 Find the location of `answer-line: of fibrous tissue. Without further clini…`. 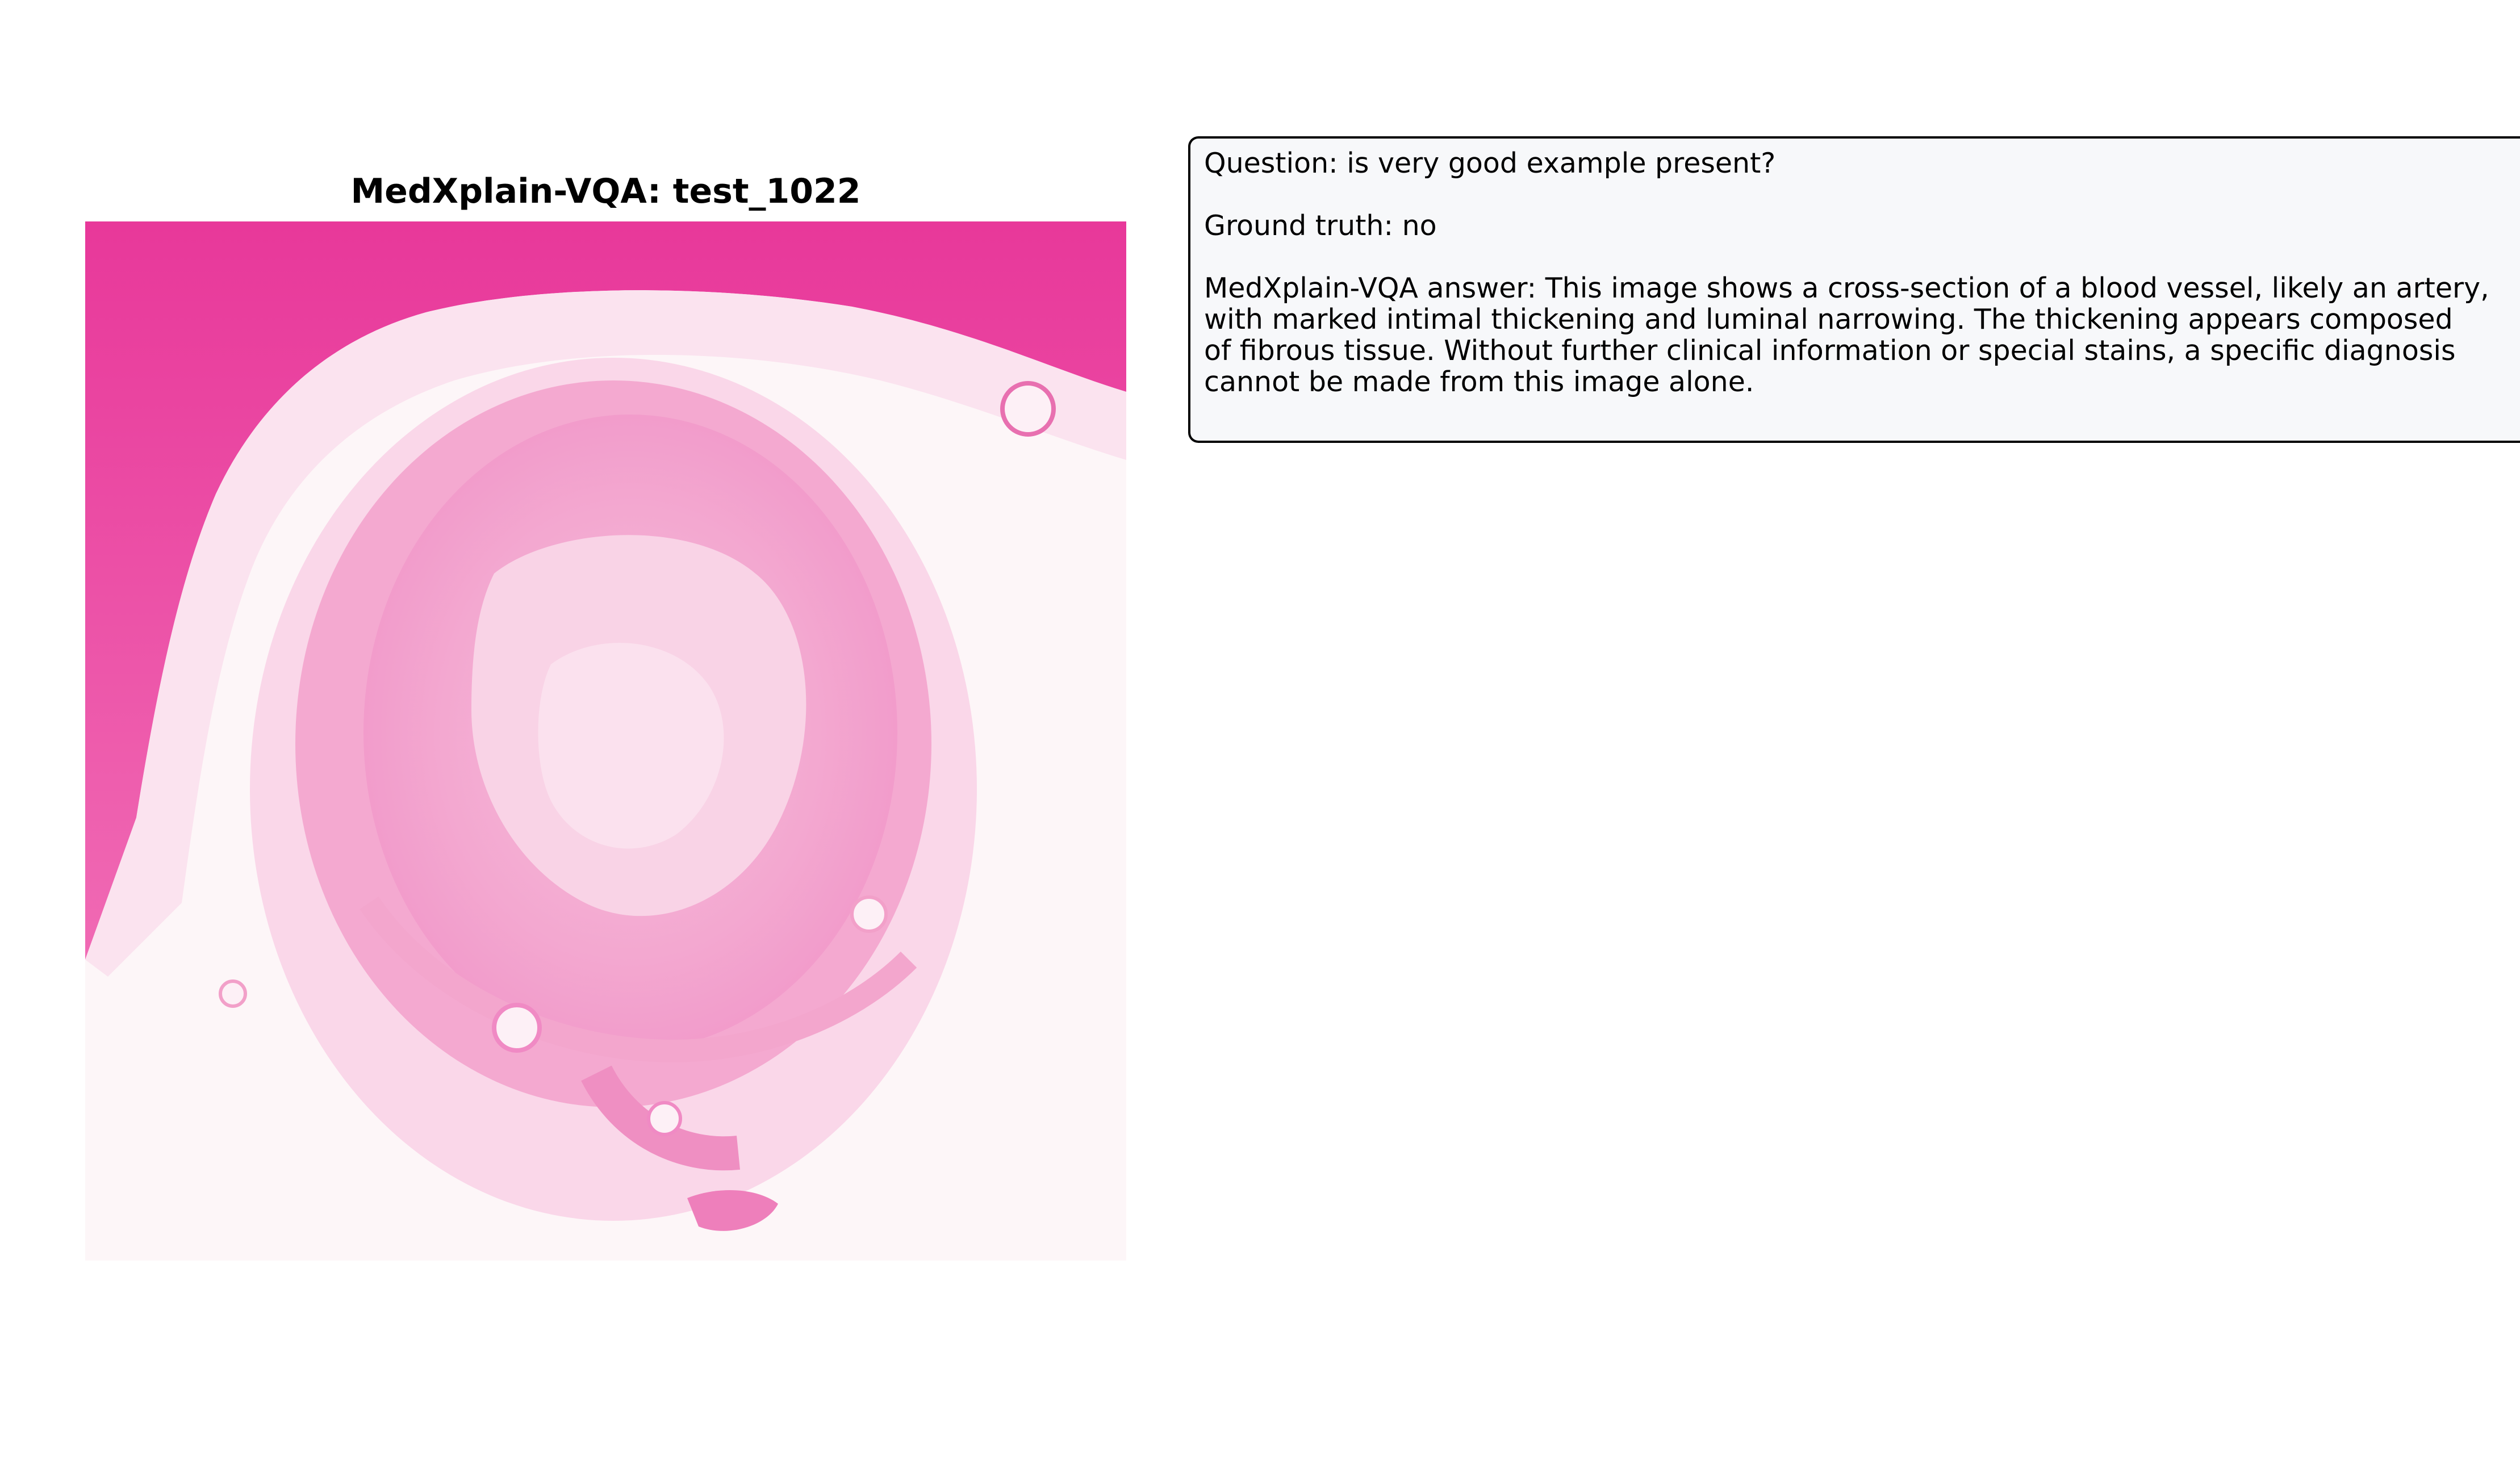

answer-line: of fibrous tissue. Without further clini… is located at coordinates (1830, 350).